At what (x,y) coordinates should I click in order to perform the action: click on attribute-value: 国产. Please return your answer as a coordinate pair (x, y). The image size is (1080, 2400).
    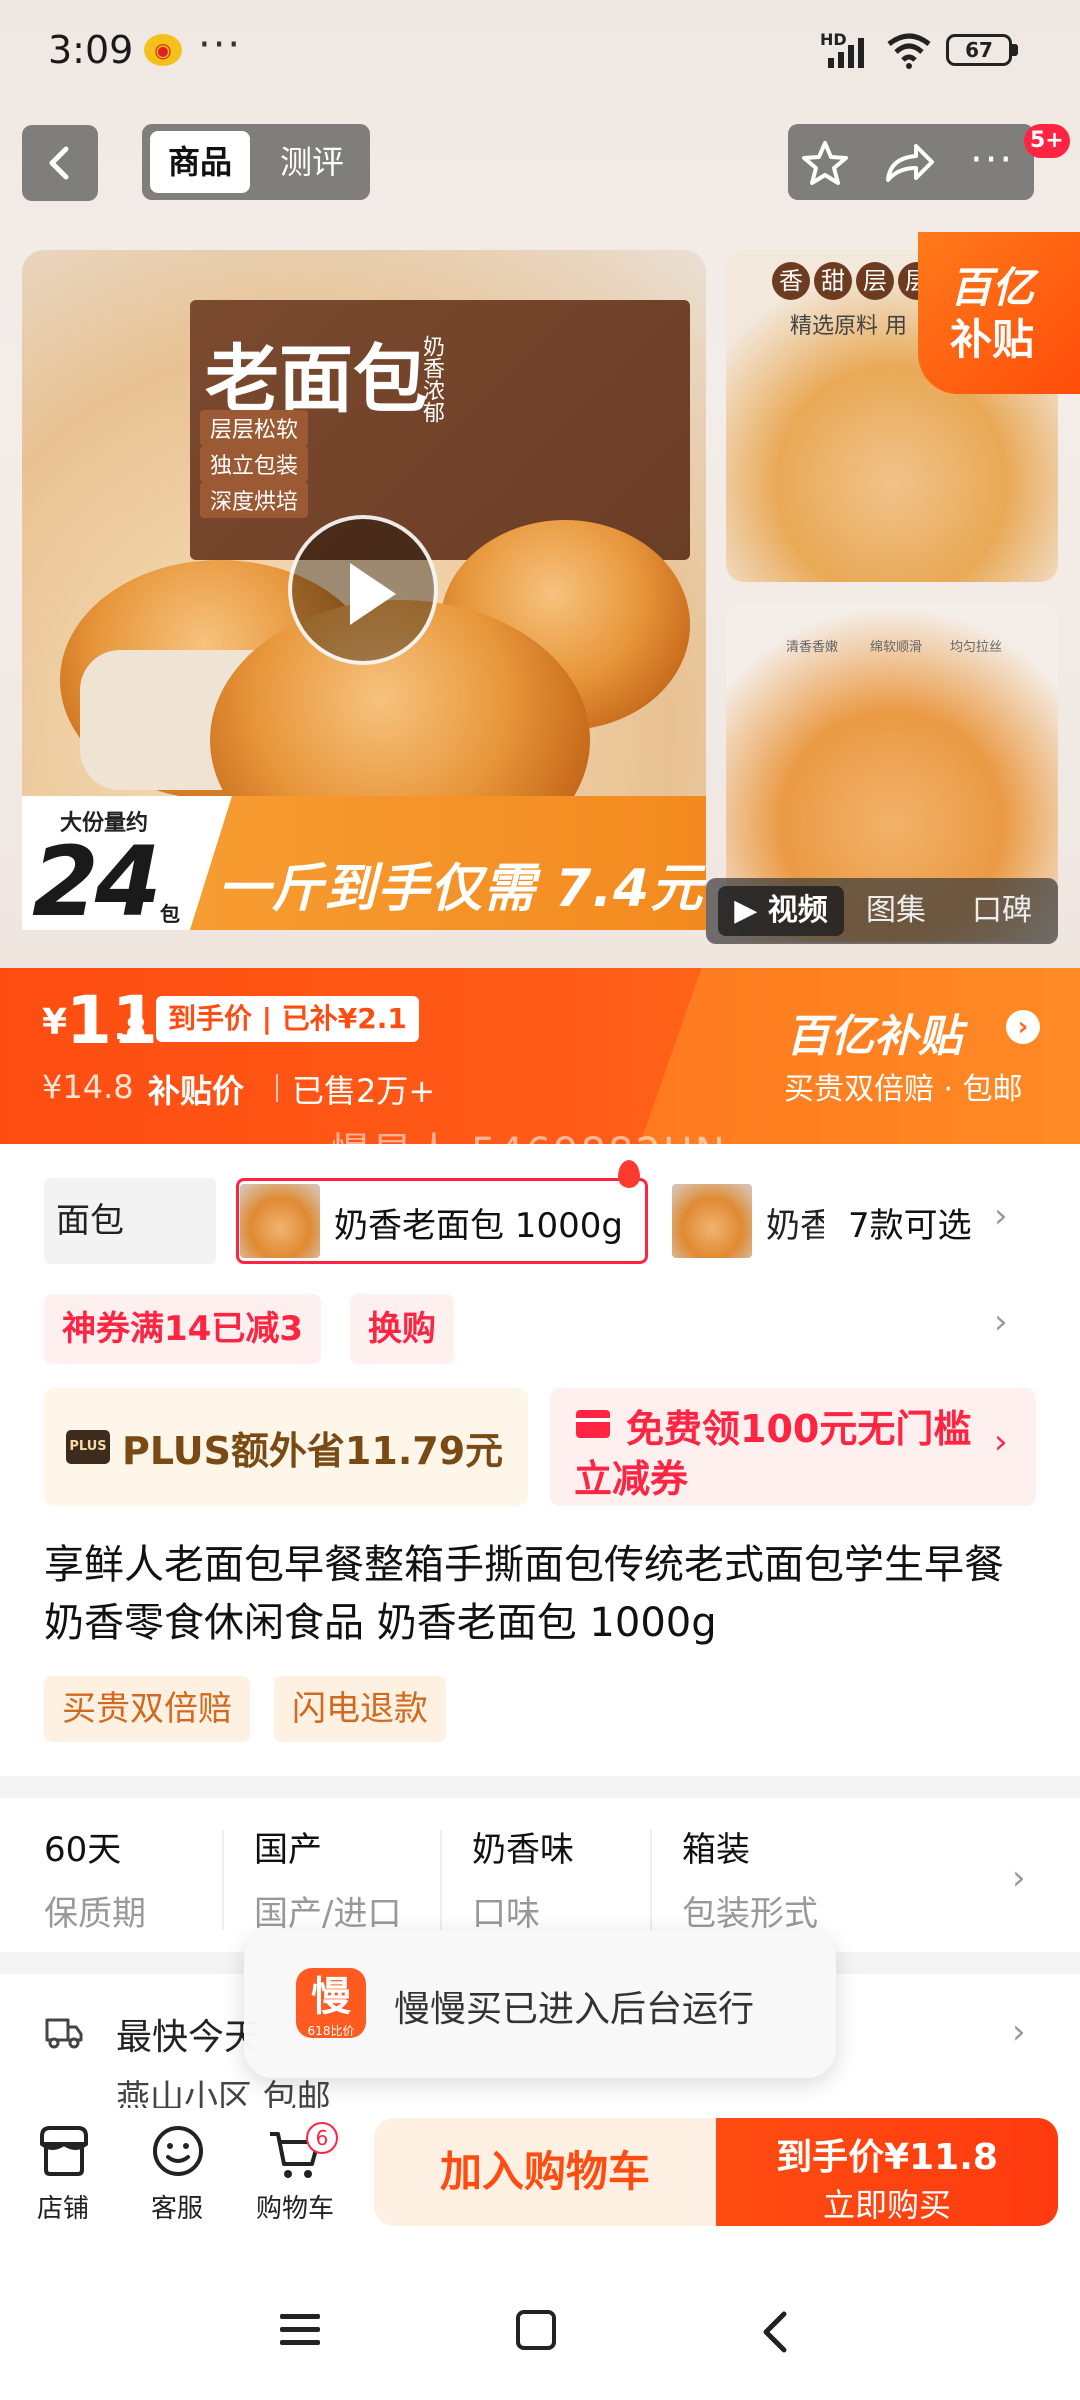
    Looking at the image, I should click on (288, 1850).